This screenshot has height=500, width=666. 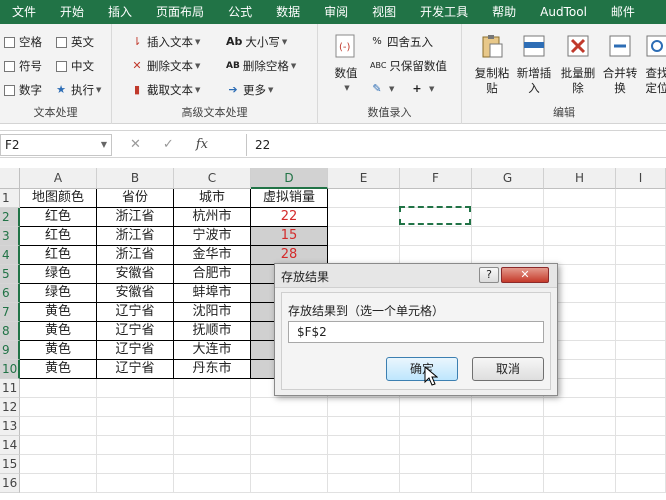 I want to click on menu-view: 视图, so click(x=384, y=12).